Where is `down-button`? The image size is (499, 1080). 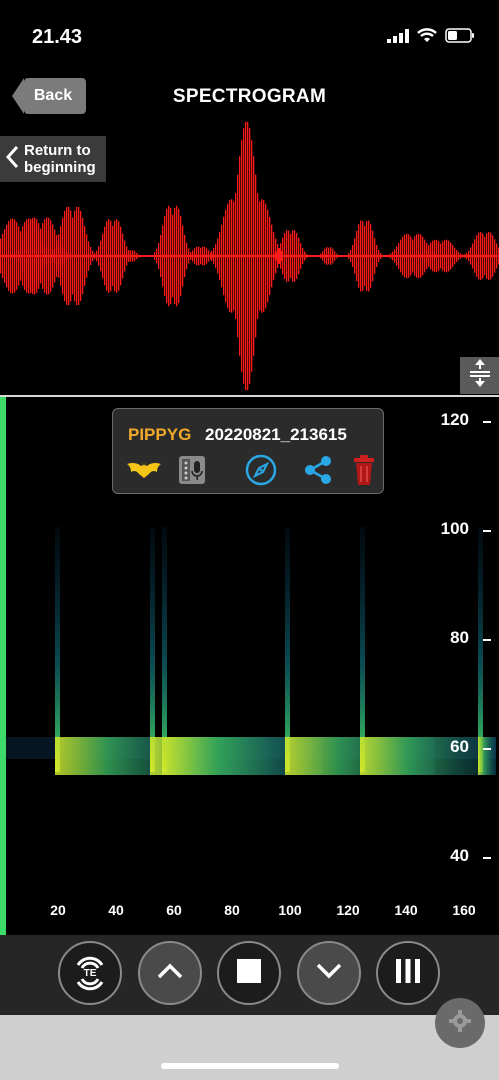
down-button is located at coordinates (329, 973).